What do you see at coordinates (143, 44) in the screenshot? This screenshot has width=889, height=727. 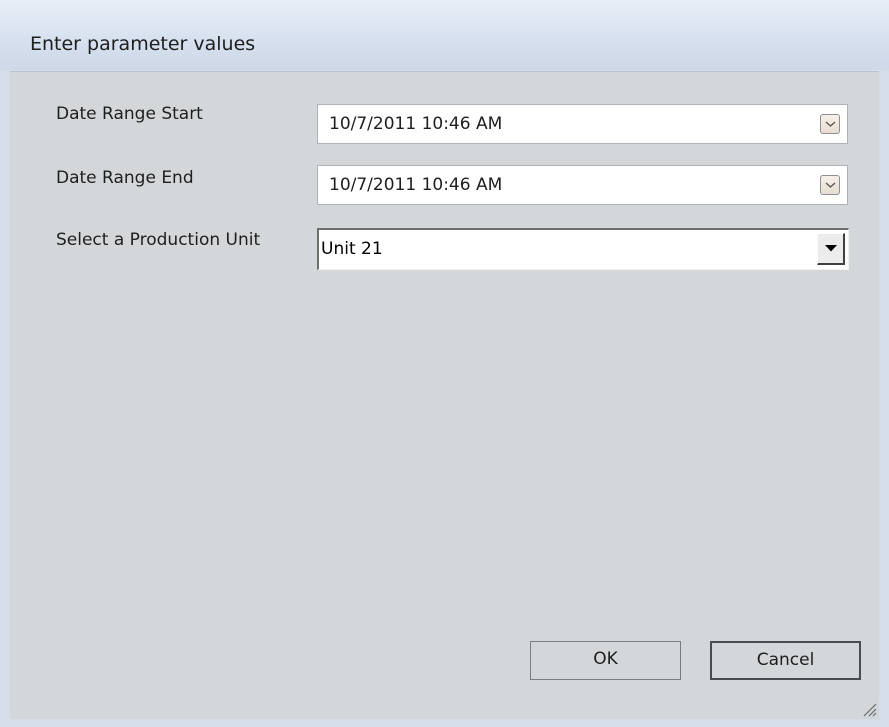 I see `dialog-title: Enter parameter values` at bounding box center [143, 44].